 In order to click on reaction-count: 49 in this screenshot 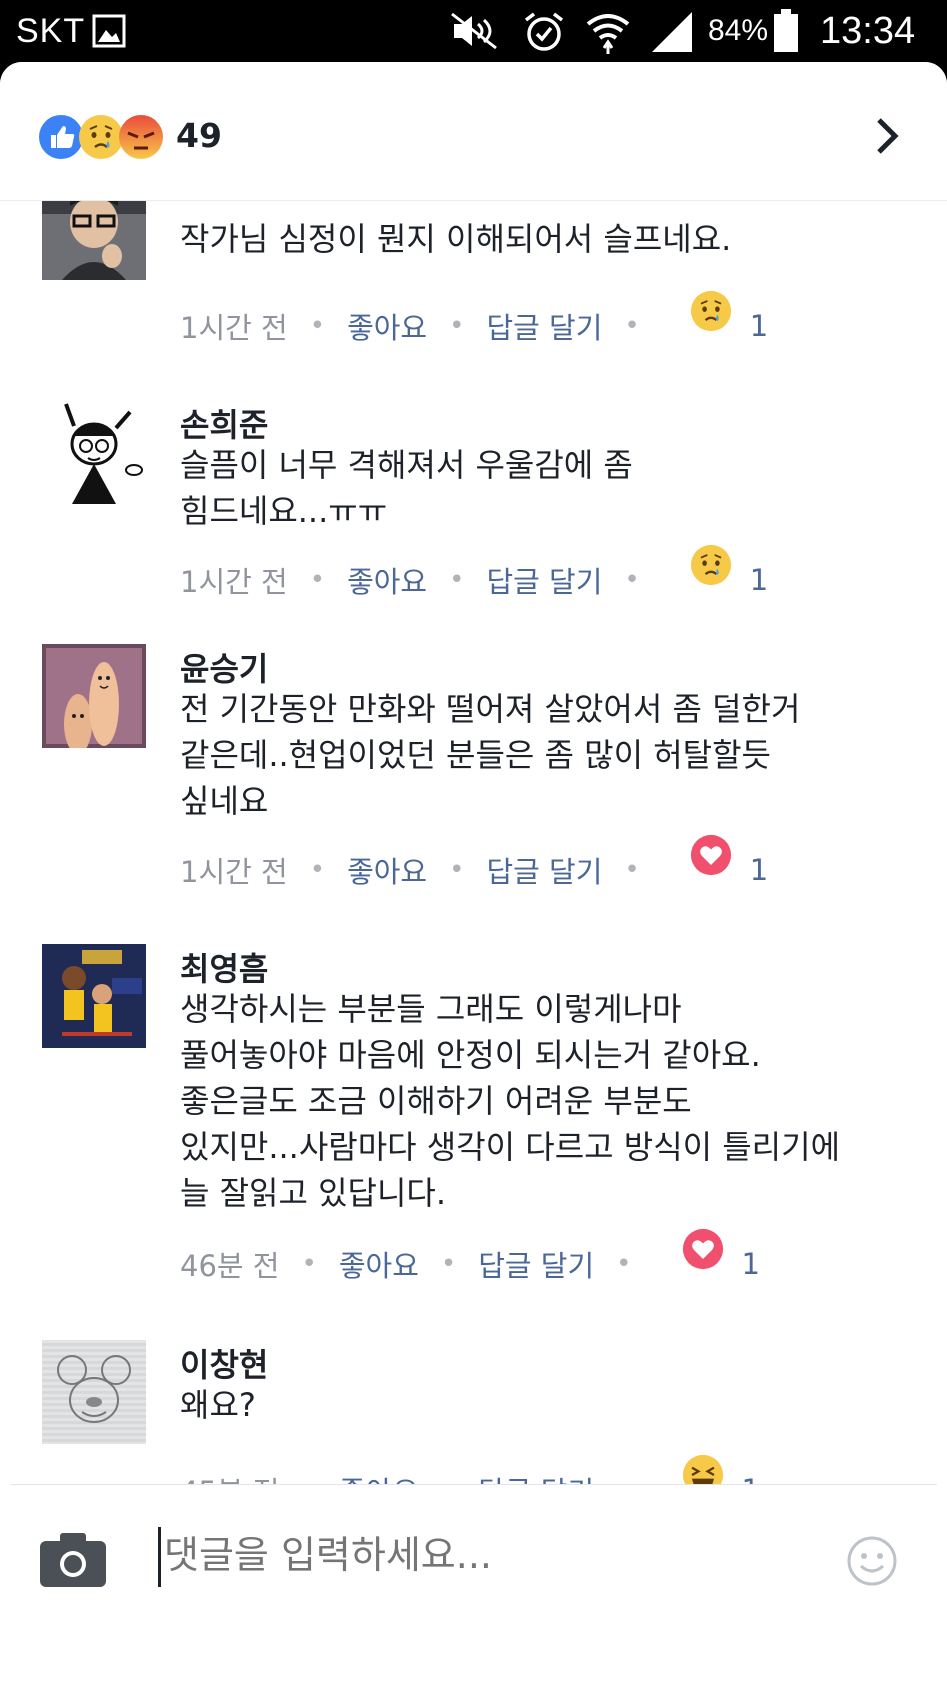, I will do `click(199, 135)`.